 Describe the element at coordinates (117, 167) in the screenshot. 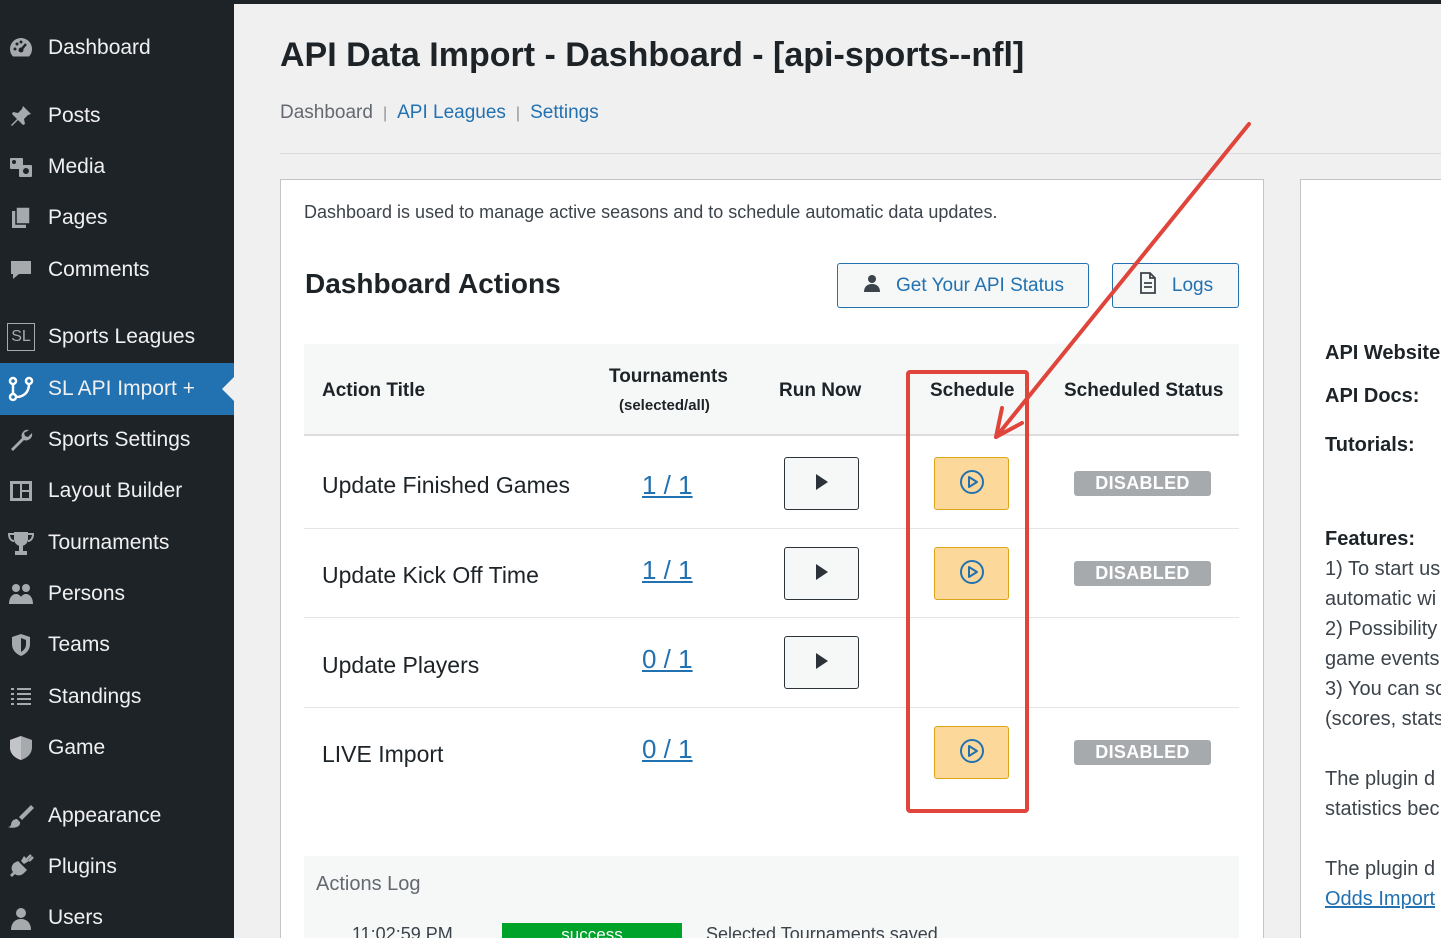

I see `sidebar-item-media: Media` at that location.